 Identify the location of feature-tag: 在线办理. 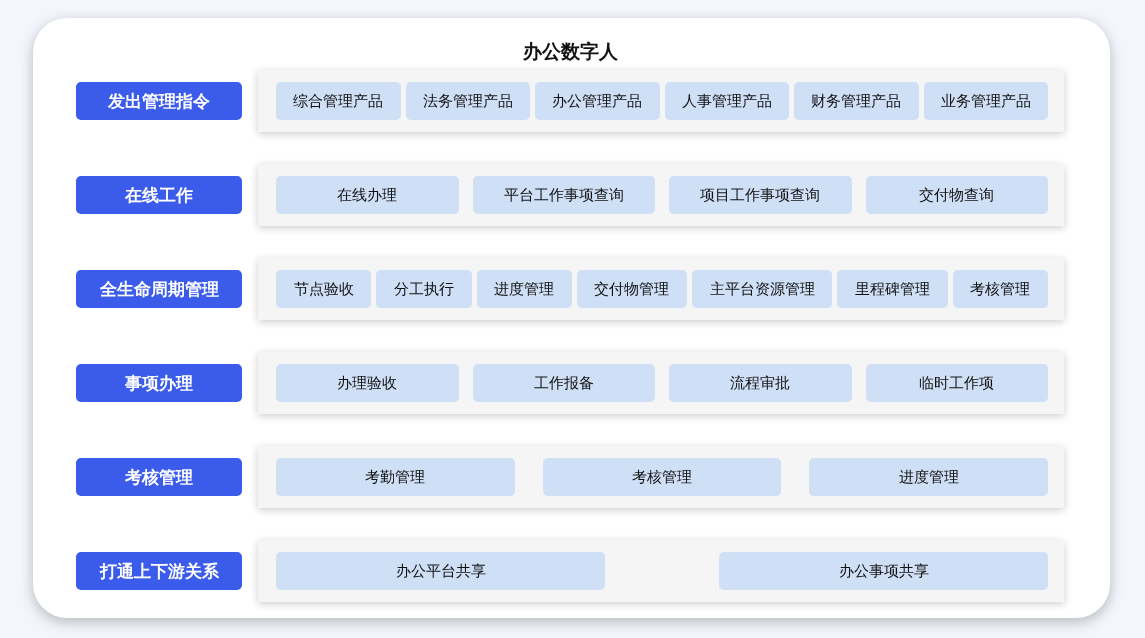
(367, 195).